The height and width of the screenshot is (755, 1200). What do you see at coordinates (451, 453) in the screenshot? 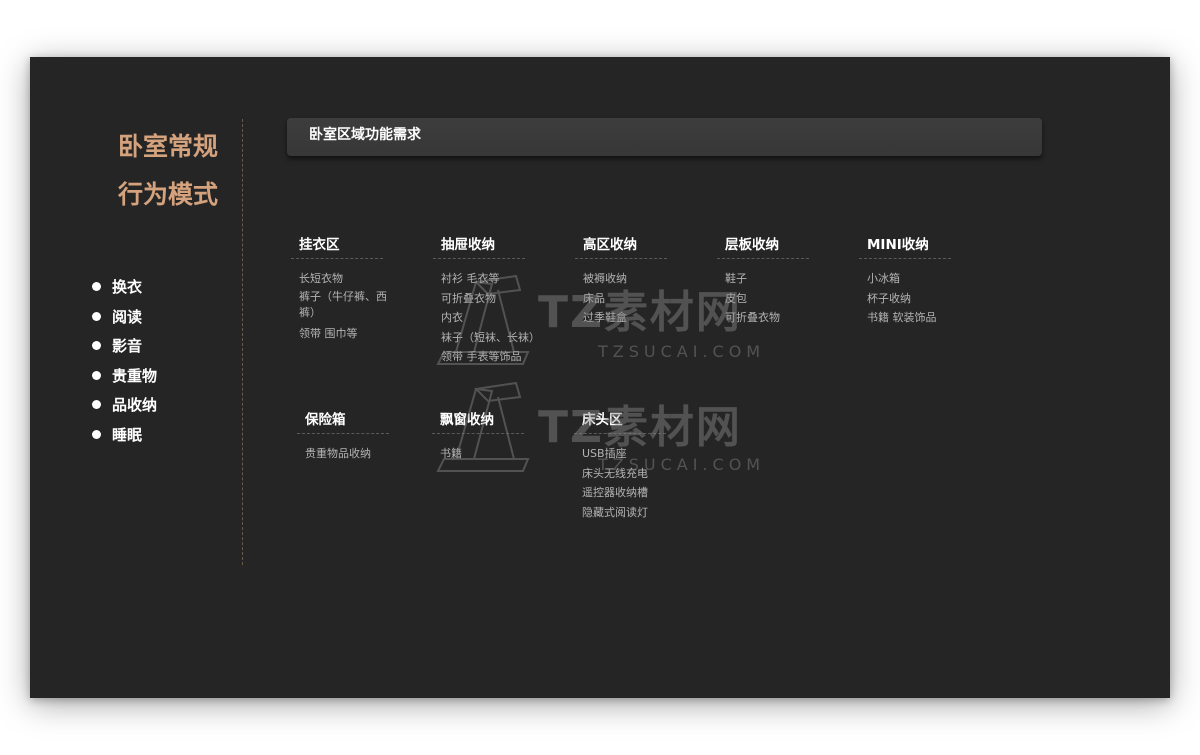
I see `category-item: 书籍` at bounding box center [451, 453].